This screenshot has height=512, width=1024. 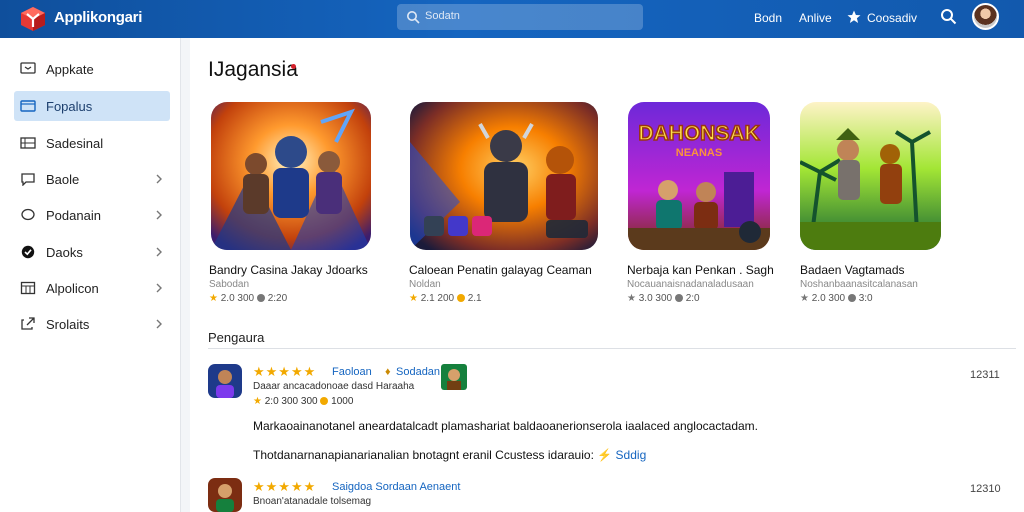 I want to click on adventure-art-icon: DAHONSAK NEANAS, so click(x=699, y=176).